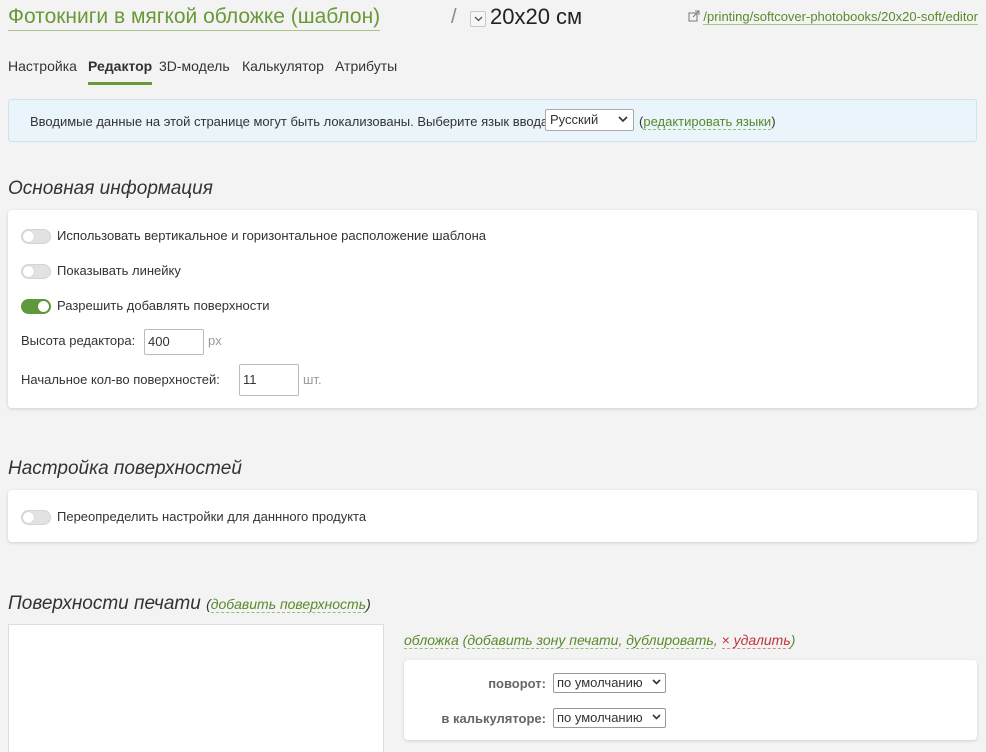  Describe the element at coordinates (574, 119) in the screenshot. I see `language-select-value: Русский` at that location.